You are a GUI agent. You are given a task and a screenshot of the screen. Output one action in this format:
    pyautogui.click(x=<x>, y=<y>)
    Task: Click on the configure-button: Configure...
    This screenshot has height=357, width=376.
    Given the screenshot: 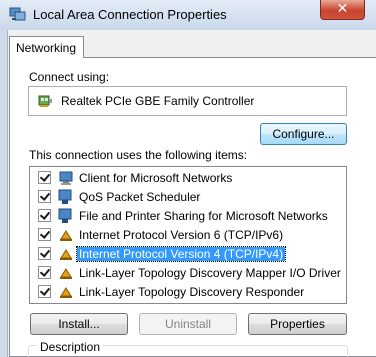 What is the action you would take?
    pyautogui.click(x=303, y=134)
    